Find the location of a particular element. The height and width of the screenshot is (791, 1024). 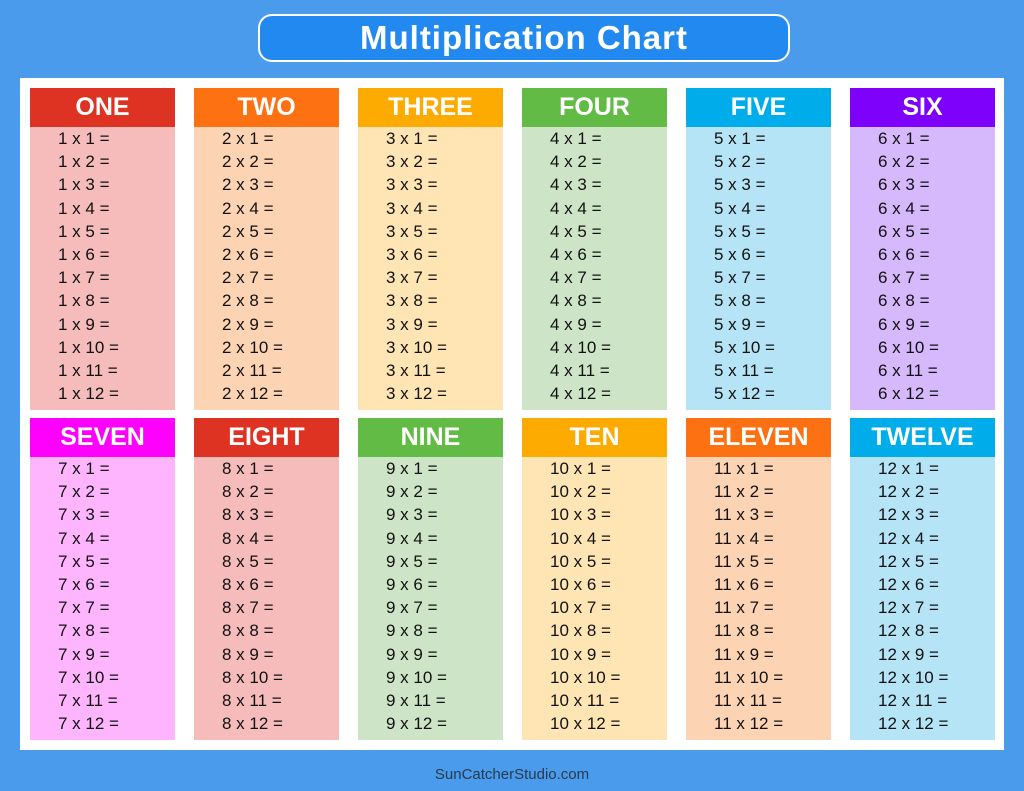

equation-row: 4 x 3 = is located at coordinates (576, 185).